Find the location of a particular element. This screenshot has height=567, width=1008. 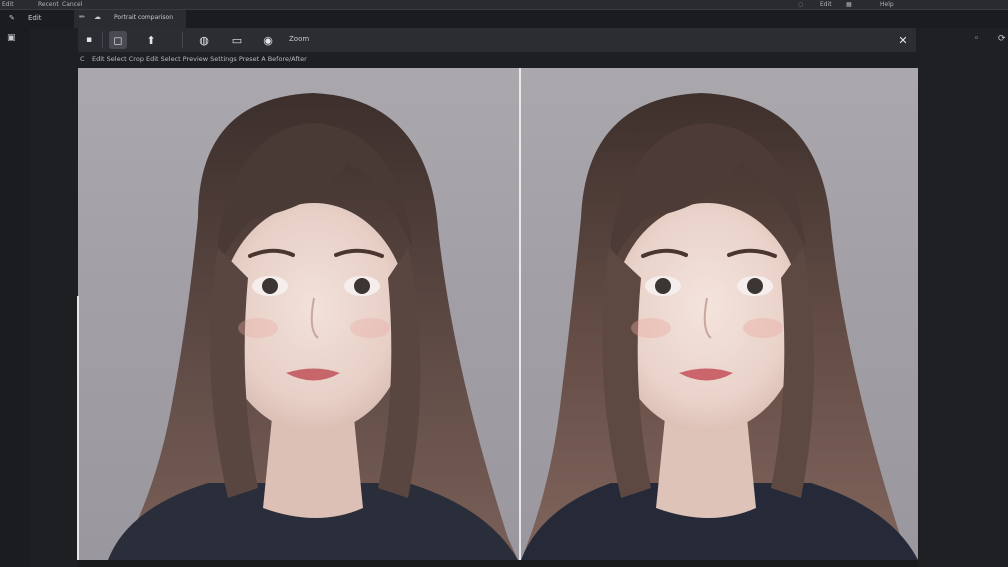

arrow-tool-button: ⬆ is located at coordinates (151, 40).